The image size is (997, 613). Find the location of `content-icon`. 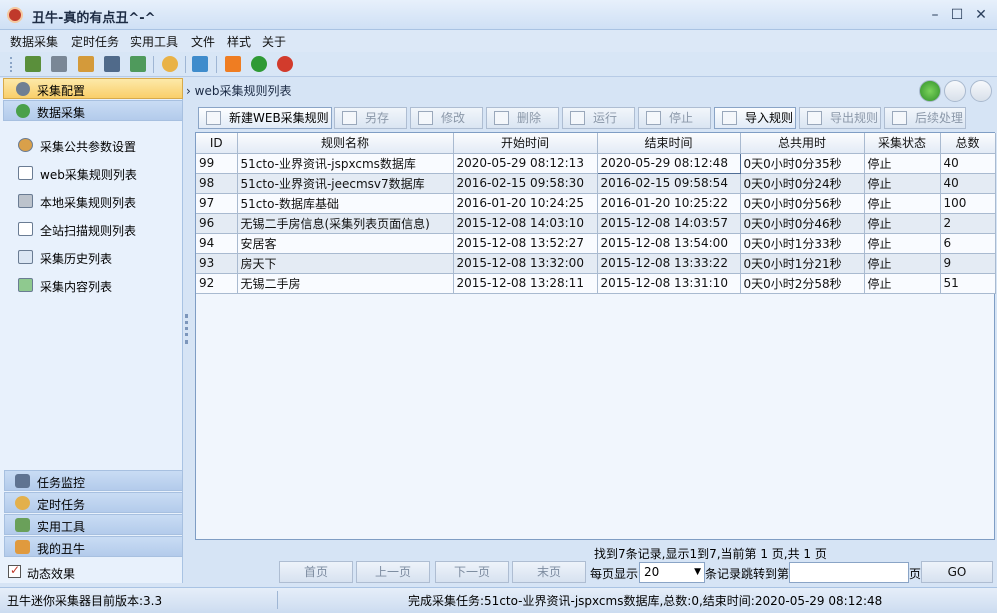

content-icon is located at coordinates (138, 64).